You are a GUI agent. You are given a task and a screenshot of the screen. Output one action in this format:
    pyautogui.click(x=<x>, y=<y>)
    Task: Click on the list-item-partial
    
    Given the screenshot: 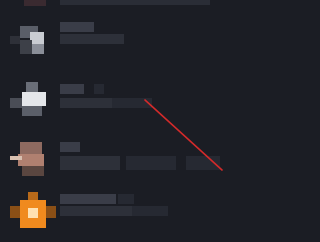 What is the action you would take?
    pyautogui.click(x=160, y=5)
    